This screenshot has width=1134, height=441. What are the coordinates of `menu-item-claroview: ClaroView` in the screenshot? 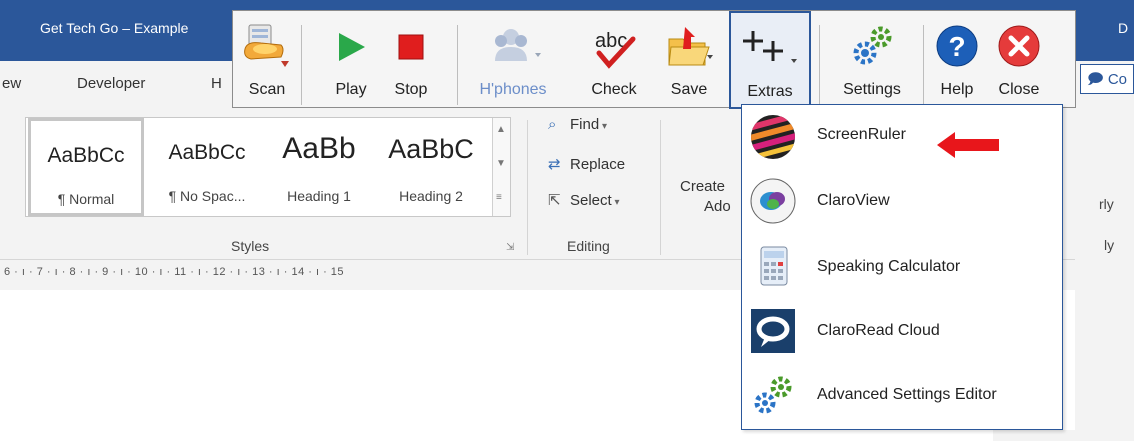 It's located at (902, 201).